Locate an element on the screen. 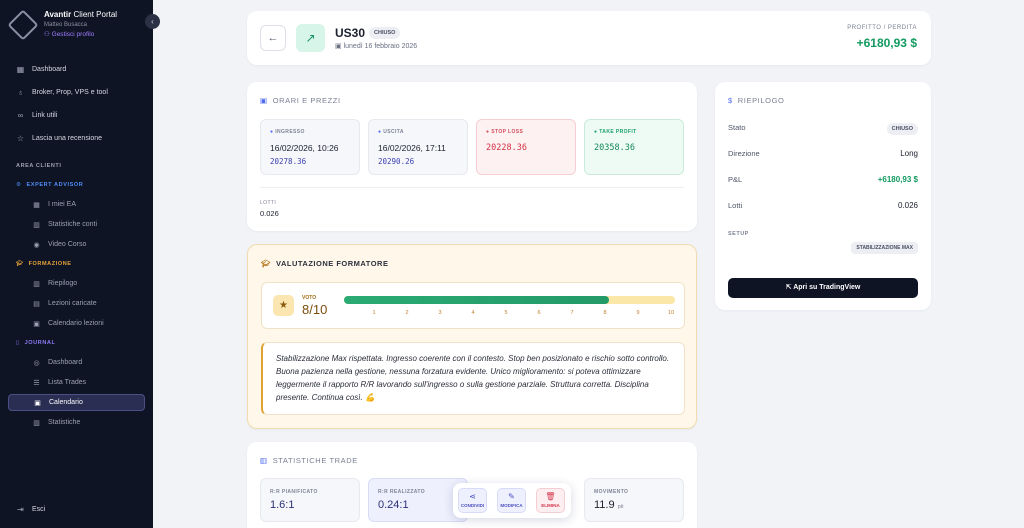 This screenshot has width=1024, height=528. brand-logo-icon is located at coordinates (23, 25).